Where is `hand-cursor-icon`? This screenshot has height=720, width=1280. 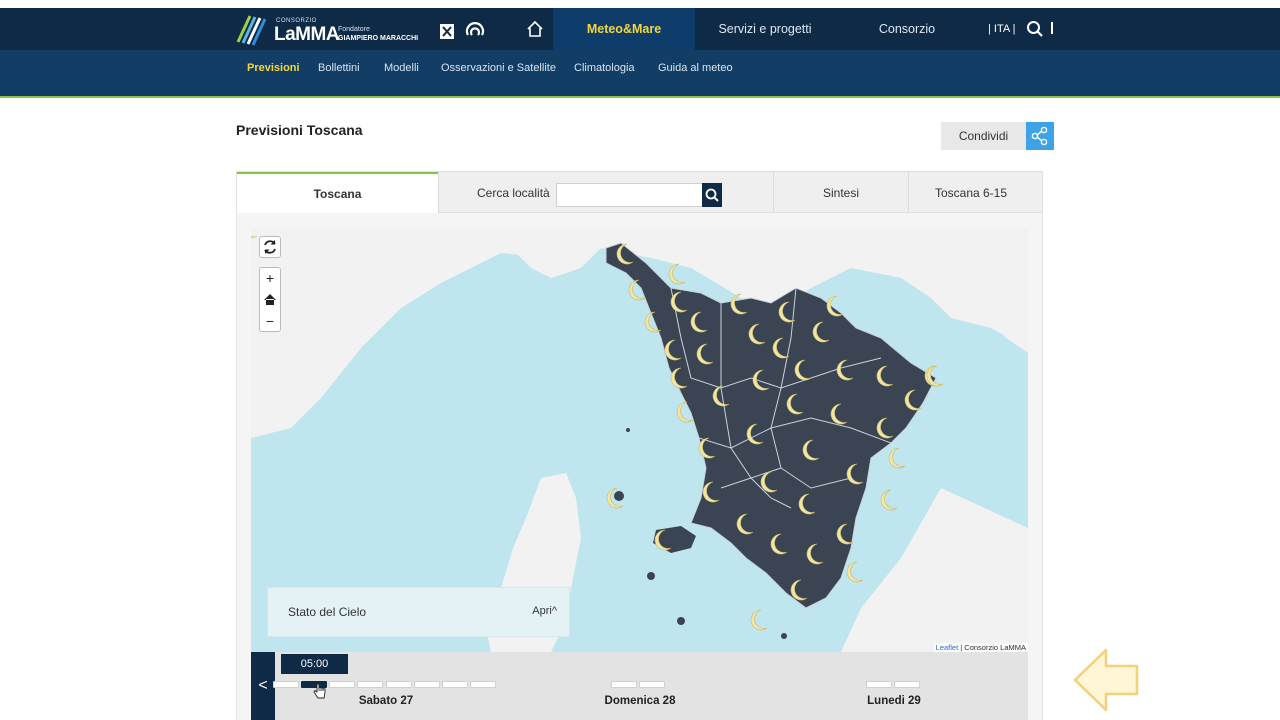
hand-cursor-icon is located at coordinates (319, 691).